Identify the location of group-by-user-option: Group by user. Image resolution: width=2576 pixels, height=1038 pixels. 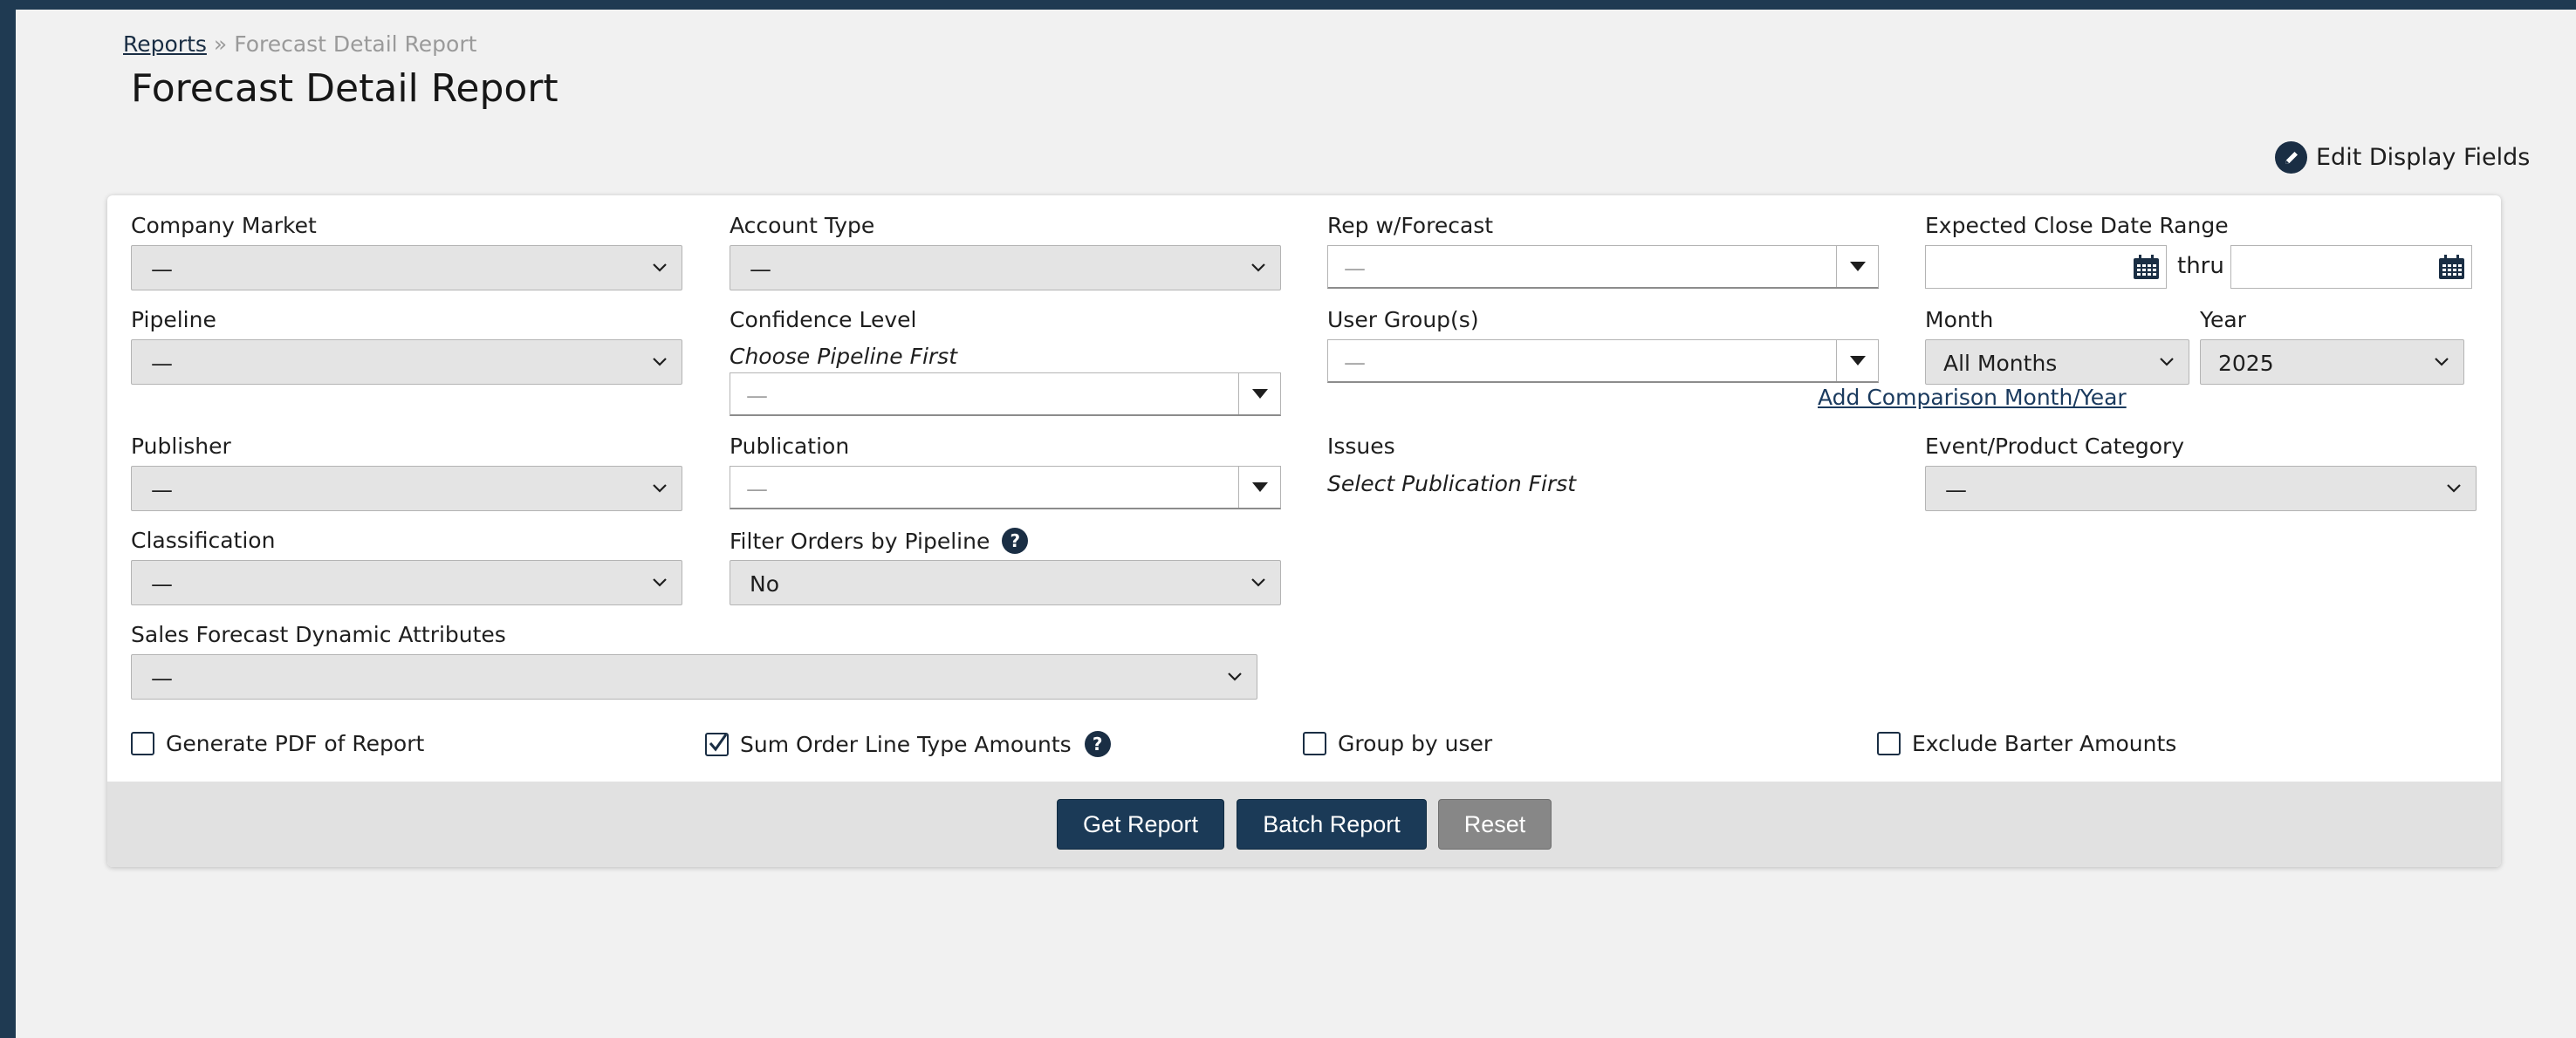
(1397, 743).